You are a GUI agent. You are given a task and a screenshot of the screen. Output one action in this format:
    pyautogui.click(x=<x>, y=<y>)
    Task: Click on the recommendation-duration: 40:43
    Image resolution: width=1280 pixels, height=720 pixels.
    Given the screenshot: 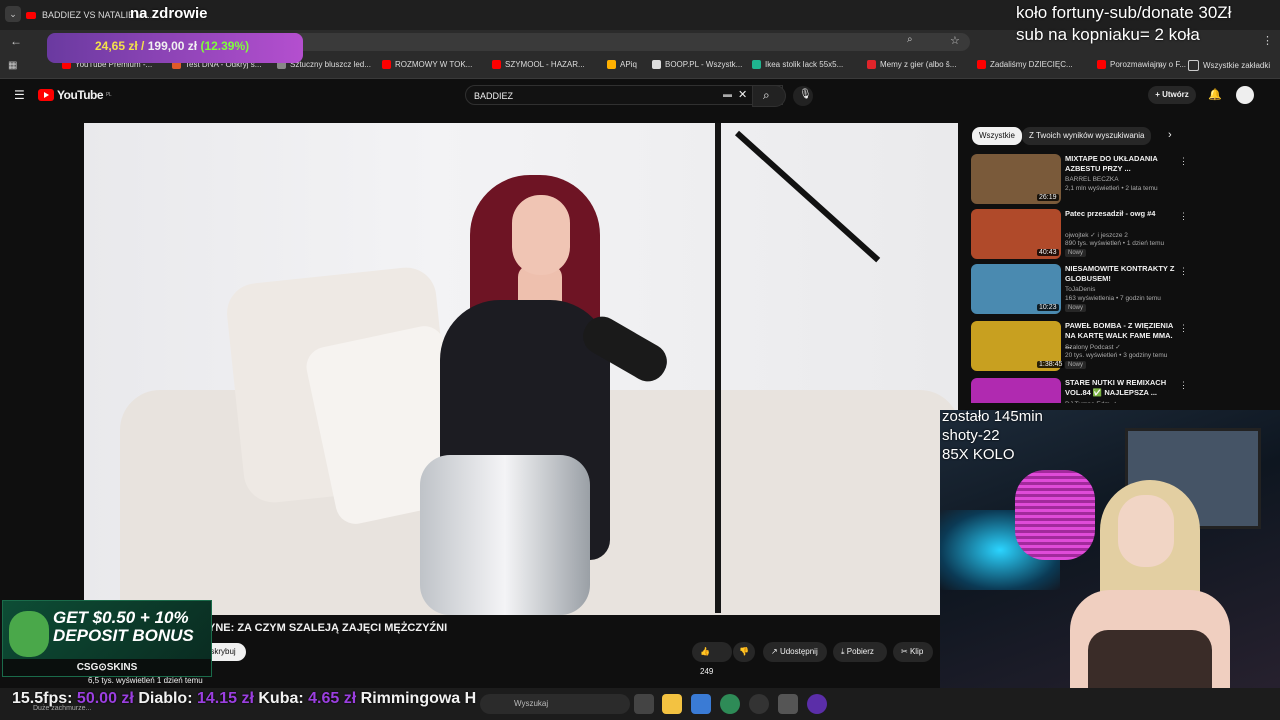 What is the action you would take?
    pyautogui.click(x=1048, y=252)
    